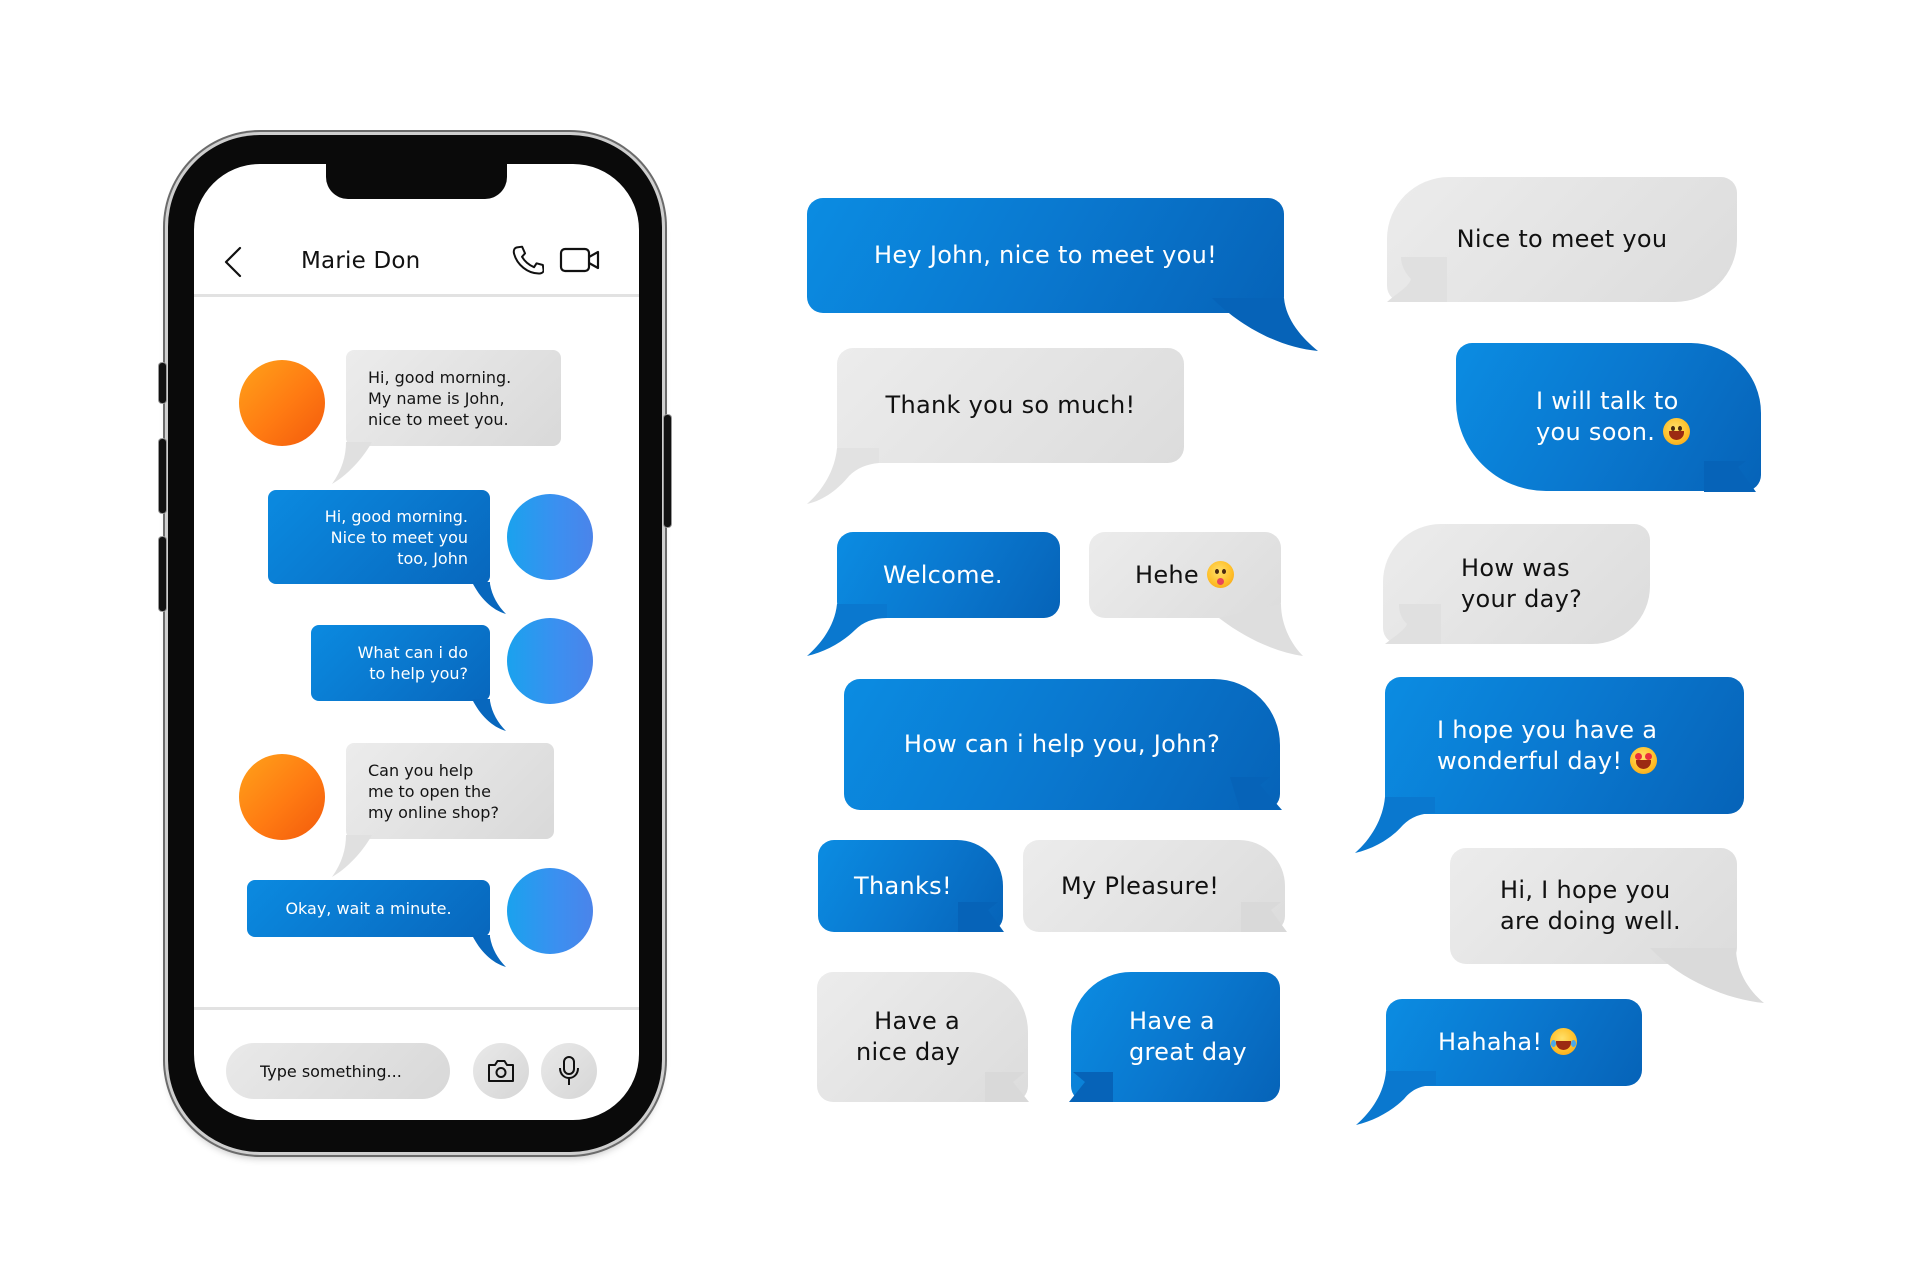 The image size is (1920, 1280). I want to click on chat-bubble-hehe: Hehe, so click(1196, 594).